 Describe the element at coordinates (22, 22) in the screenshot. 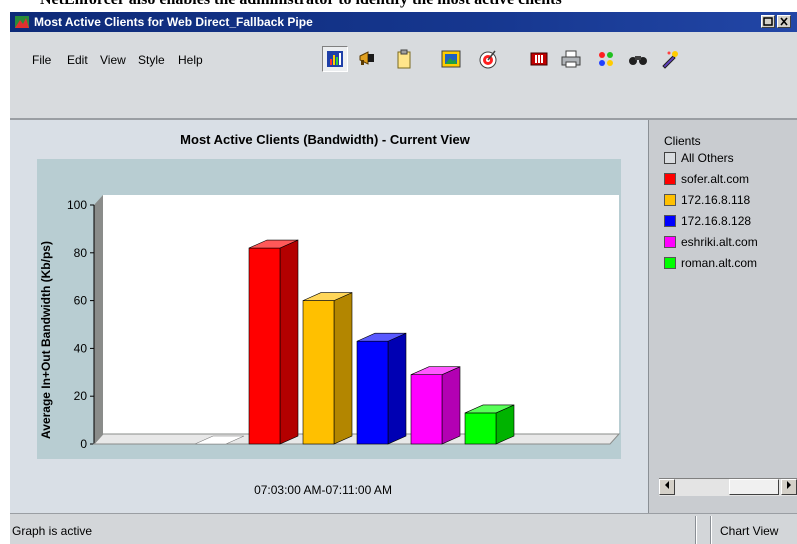

I see `app-icon` at that location.